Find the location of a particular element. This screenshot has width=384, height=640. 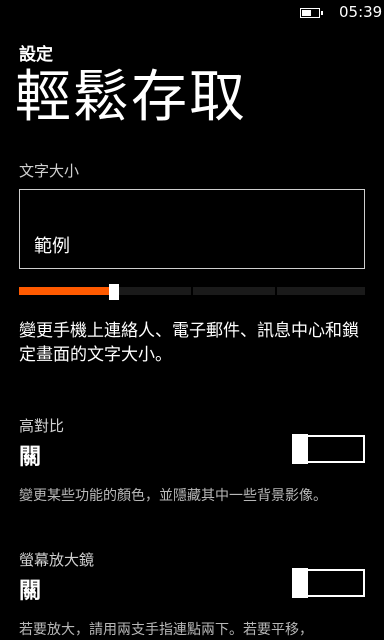

magnifier-description: 若要放大，請用兩支手指連點兩下。若要平移， is located at coordinates (166, 630).